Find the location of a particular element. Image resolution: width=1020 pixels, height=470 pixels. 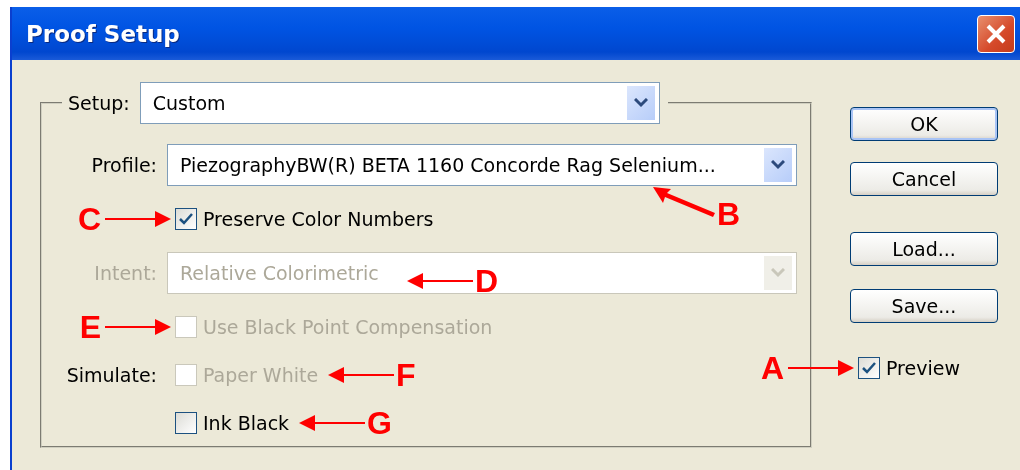

intent-label: Intent: is located at coordinates (125, 273).